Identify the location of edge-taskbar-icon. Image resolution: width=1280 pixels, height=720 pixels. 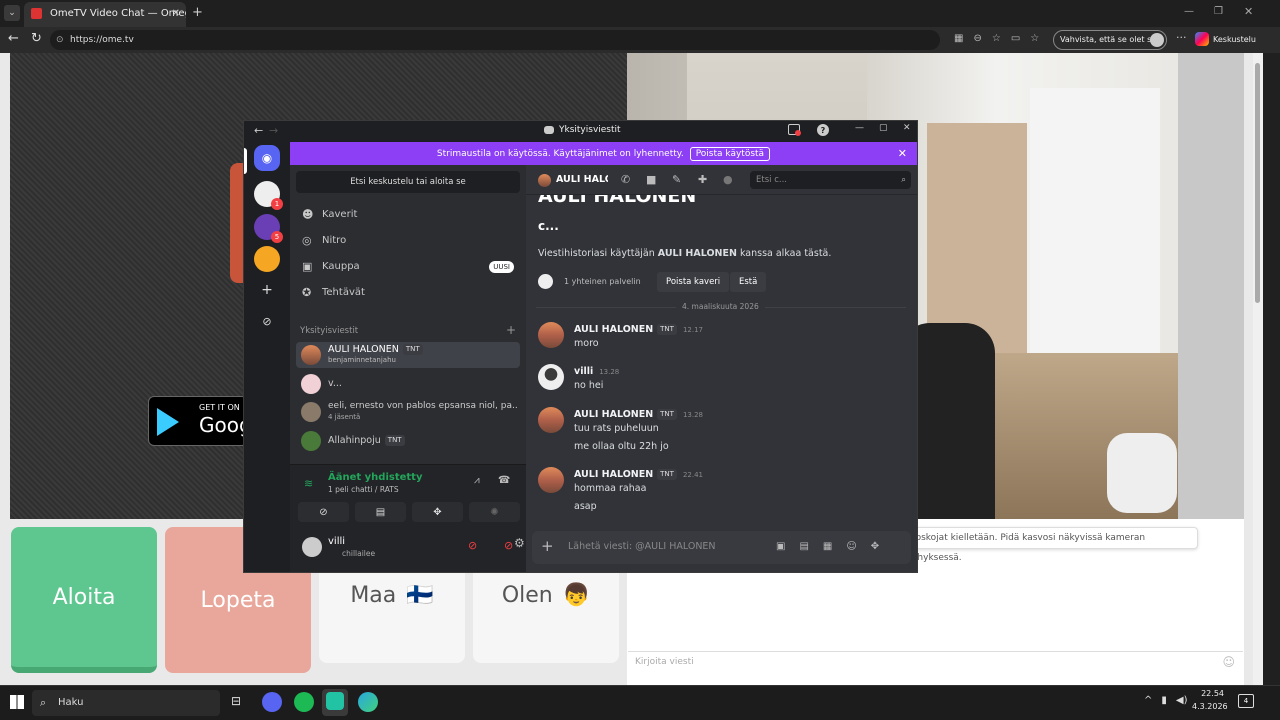
(368, 702).